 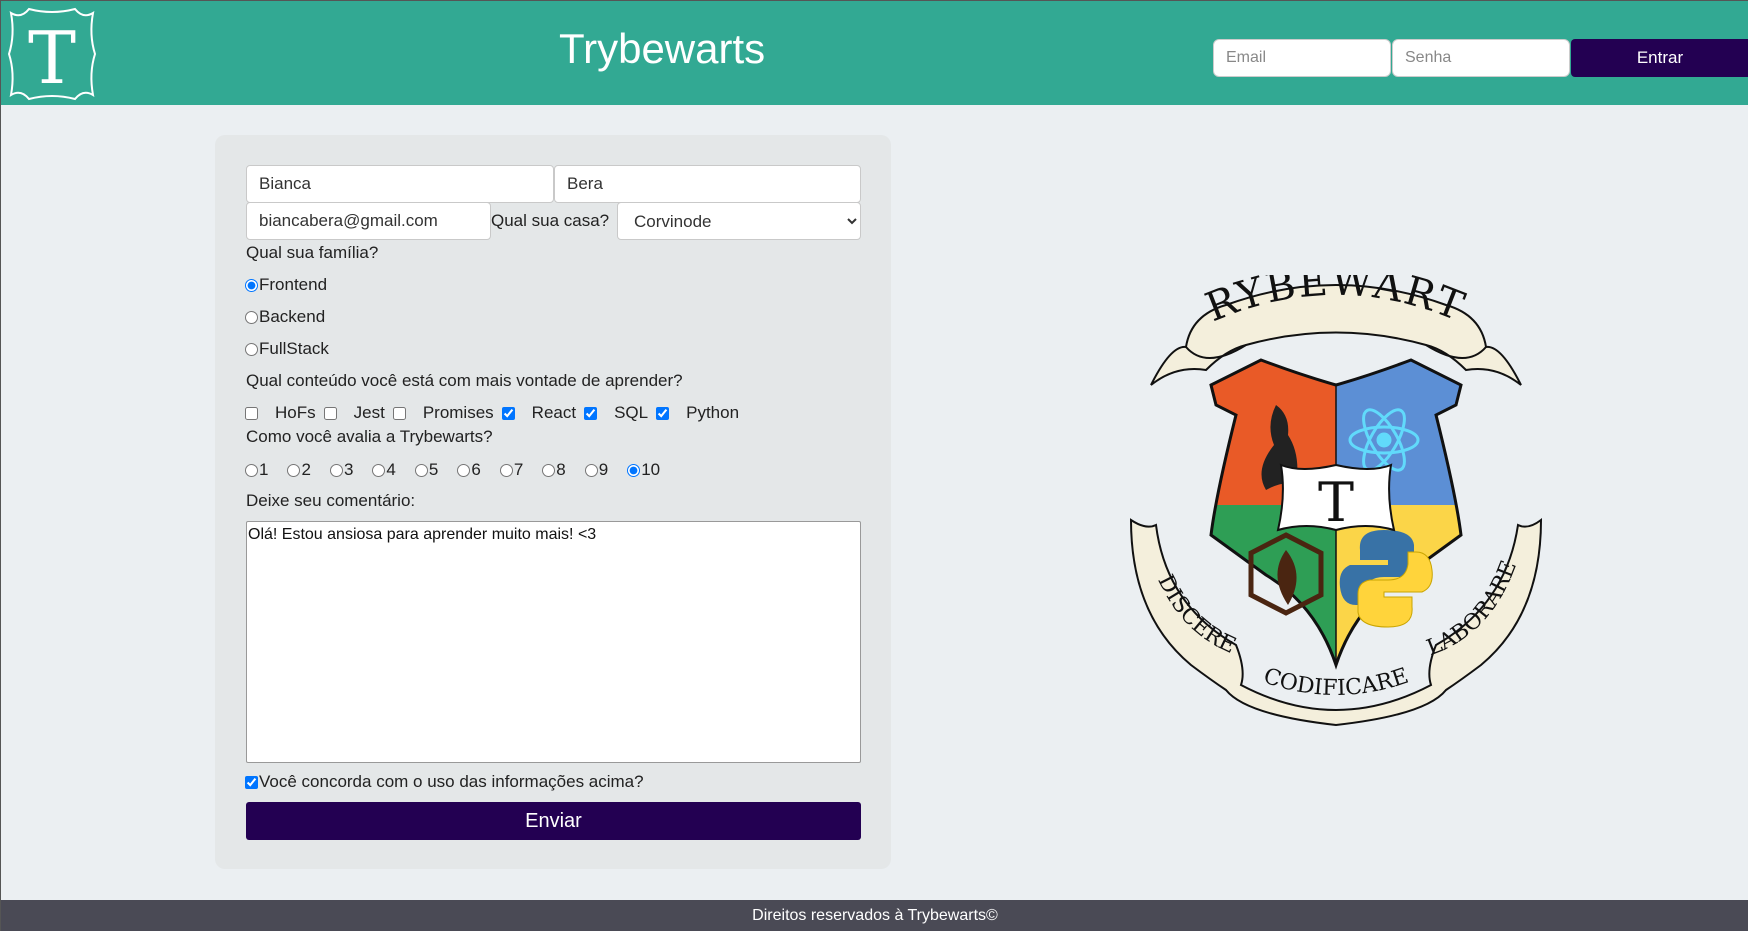 I want to click on content-checkbox-promises, so click(x=399, y=413).